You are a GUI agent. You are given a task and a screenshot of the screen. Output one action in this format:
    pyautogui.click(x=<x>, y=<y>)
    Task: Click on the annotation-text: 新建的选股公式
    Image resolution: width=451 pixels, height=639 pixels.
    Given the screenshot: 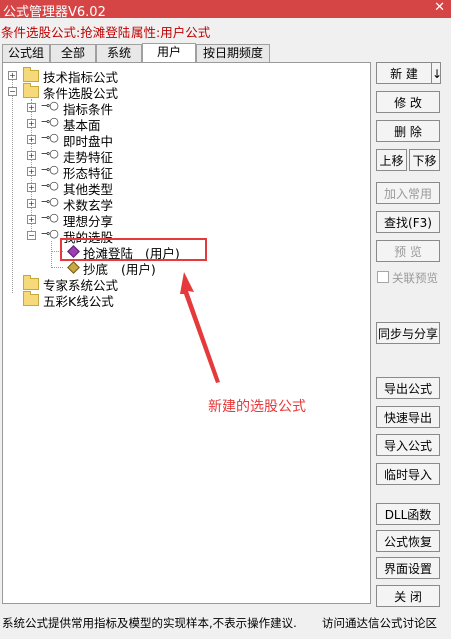 What is the action you would take?
    pyautogui.click(x=257, y=407)
    